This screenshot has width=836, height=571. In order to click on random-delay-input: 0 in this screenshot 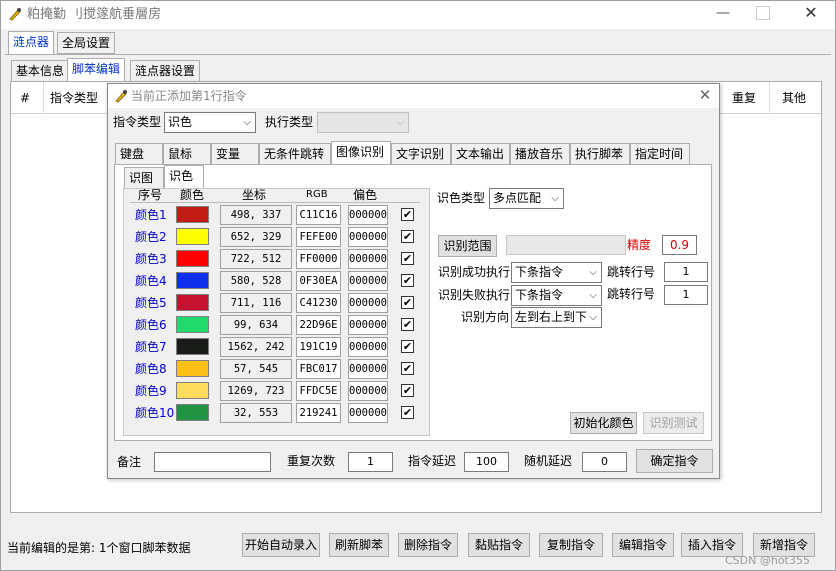, I will do `click(604, 462)`.